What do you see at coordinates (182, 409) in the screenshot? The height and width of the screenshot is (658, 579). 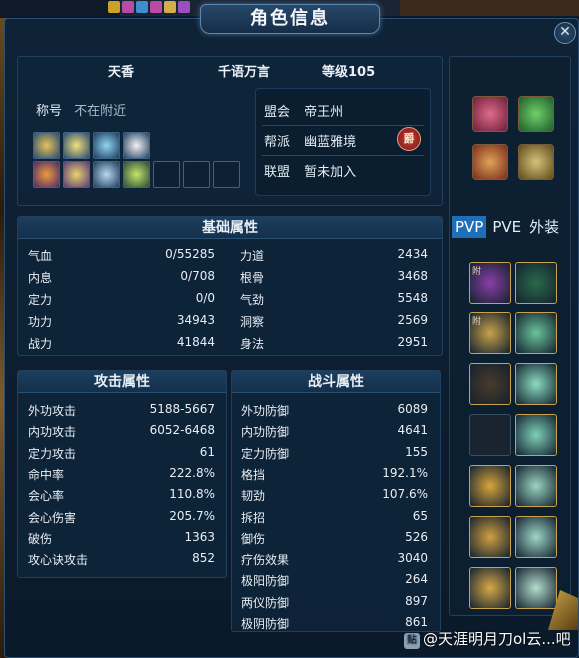 I see `stat-value: 5188-5667` at bounding box center [182, 409].